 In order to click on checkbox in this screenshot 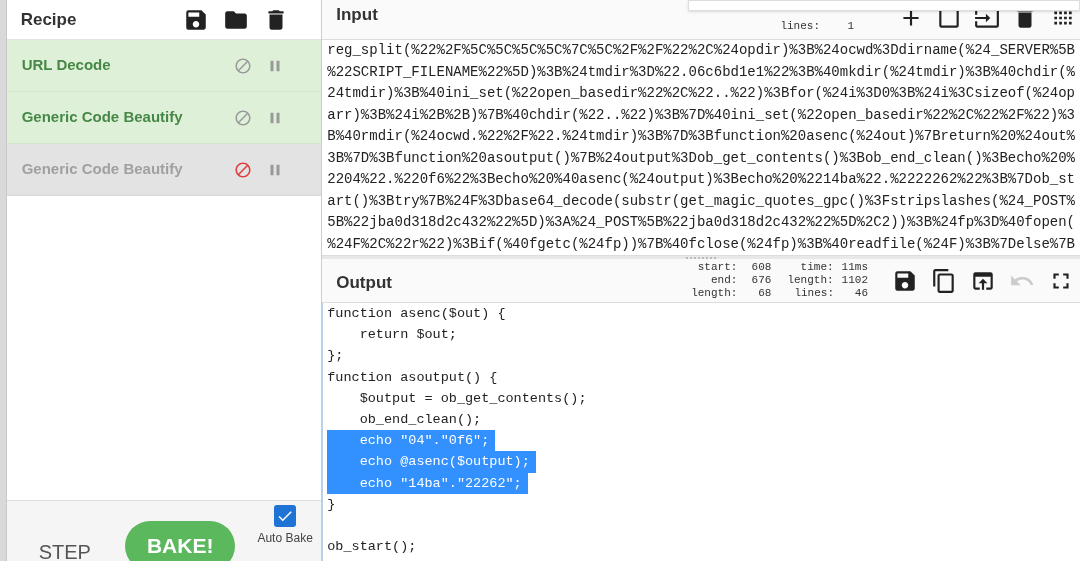, I will do `click(285, 516)`.